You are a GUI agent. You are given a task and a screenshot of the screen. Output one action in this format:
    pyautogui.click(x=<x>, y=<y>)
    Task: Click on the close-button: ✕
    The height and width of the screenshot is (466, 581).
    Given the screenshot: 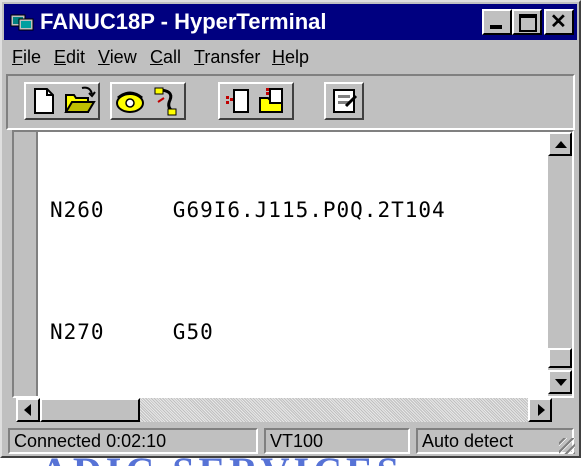 What is the action you would take?
    pyautogui.click(x=559, y=22)
    